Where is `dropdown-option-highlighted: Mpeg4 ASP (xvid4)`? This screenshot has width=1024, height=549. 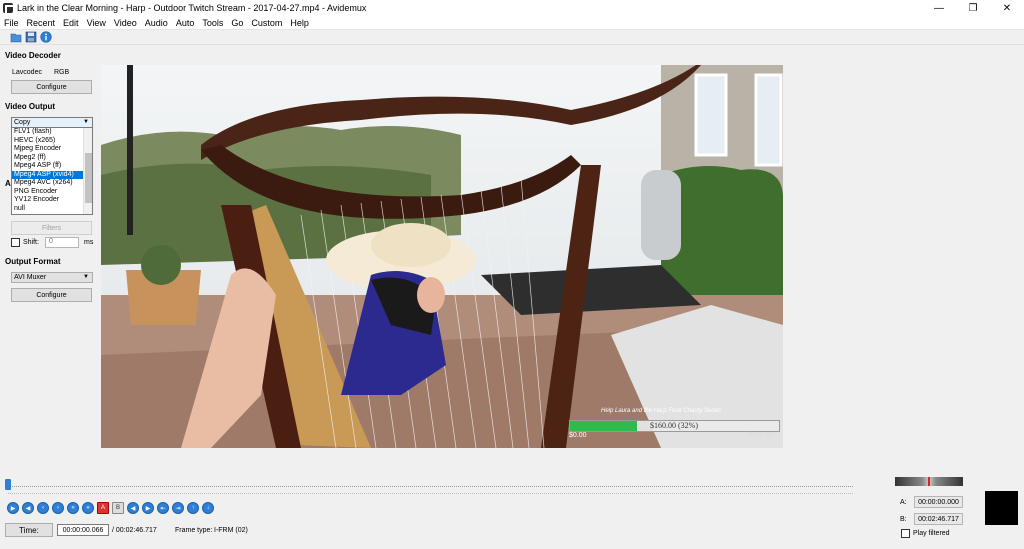
dropdown-option-highlighted: Mpeg4 ASP (xvid4) is located at coordinates (52, 174).